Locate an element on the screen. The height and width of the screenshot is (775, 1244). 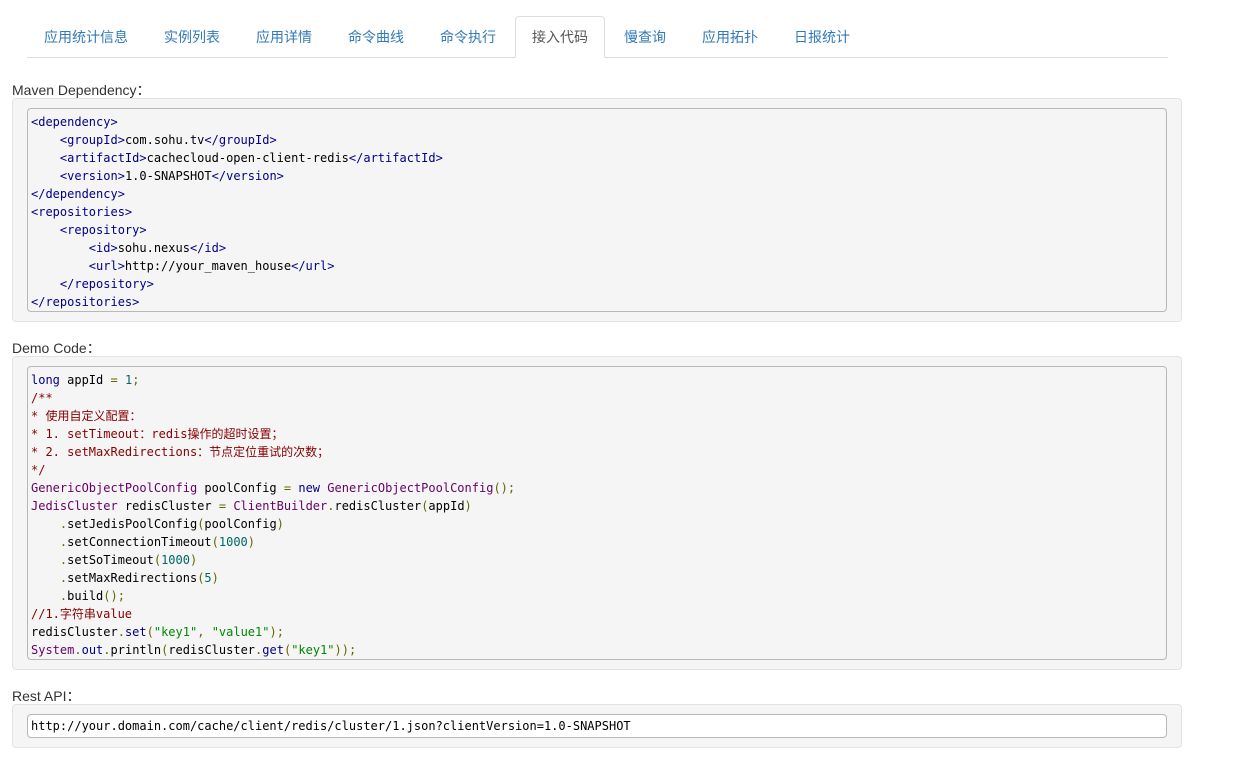
demo-code-line: * 使用自定义配置： is located at coordinates (597, 416).